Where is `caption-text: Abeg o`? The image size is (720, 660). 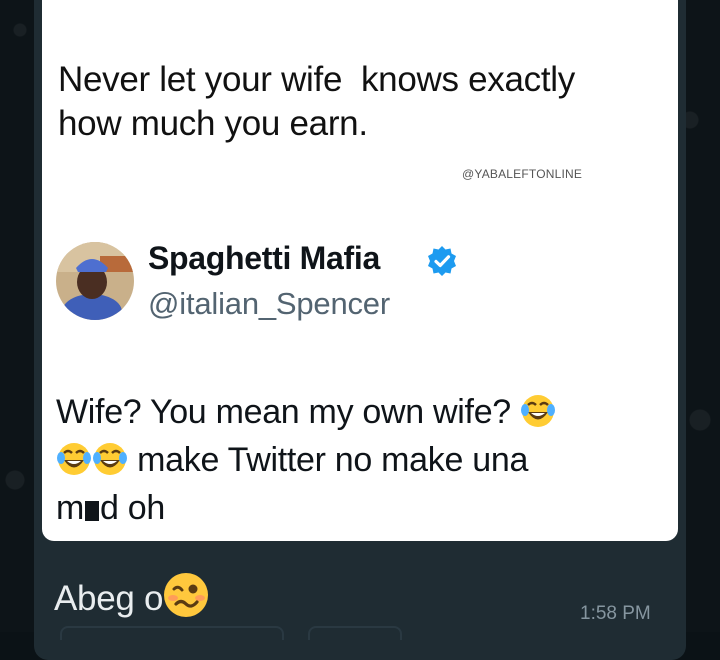 caption-text: Abeg o is located at coordinates (109, 598).